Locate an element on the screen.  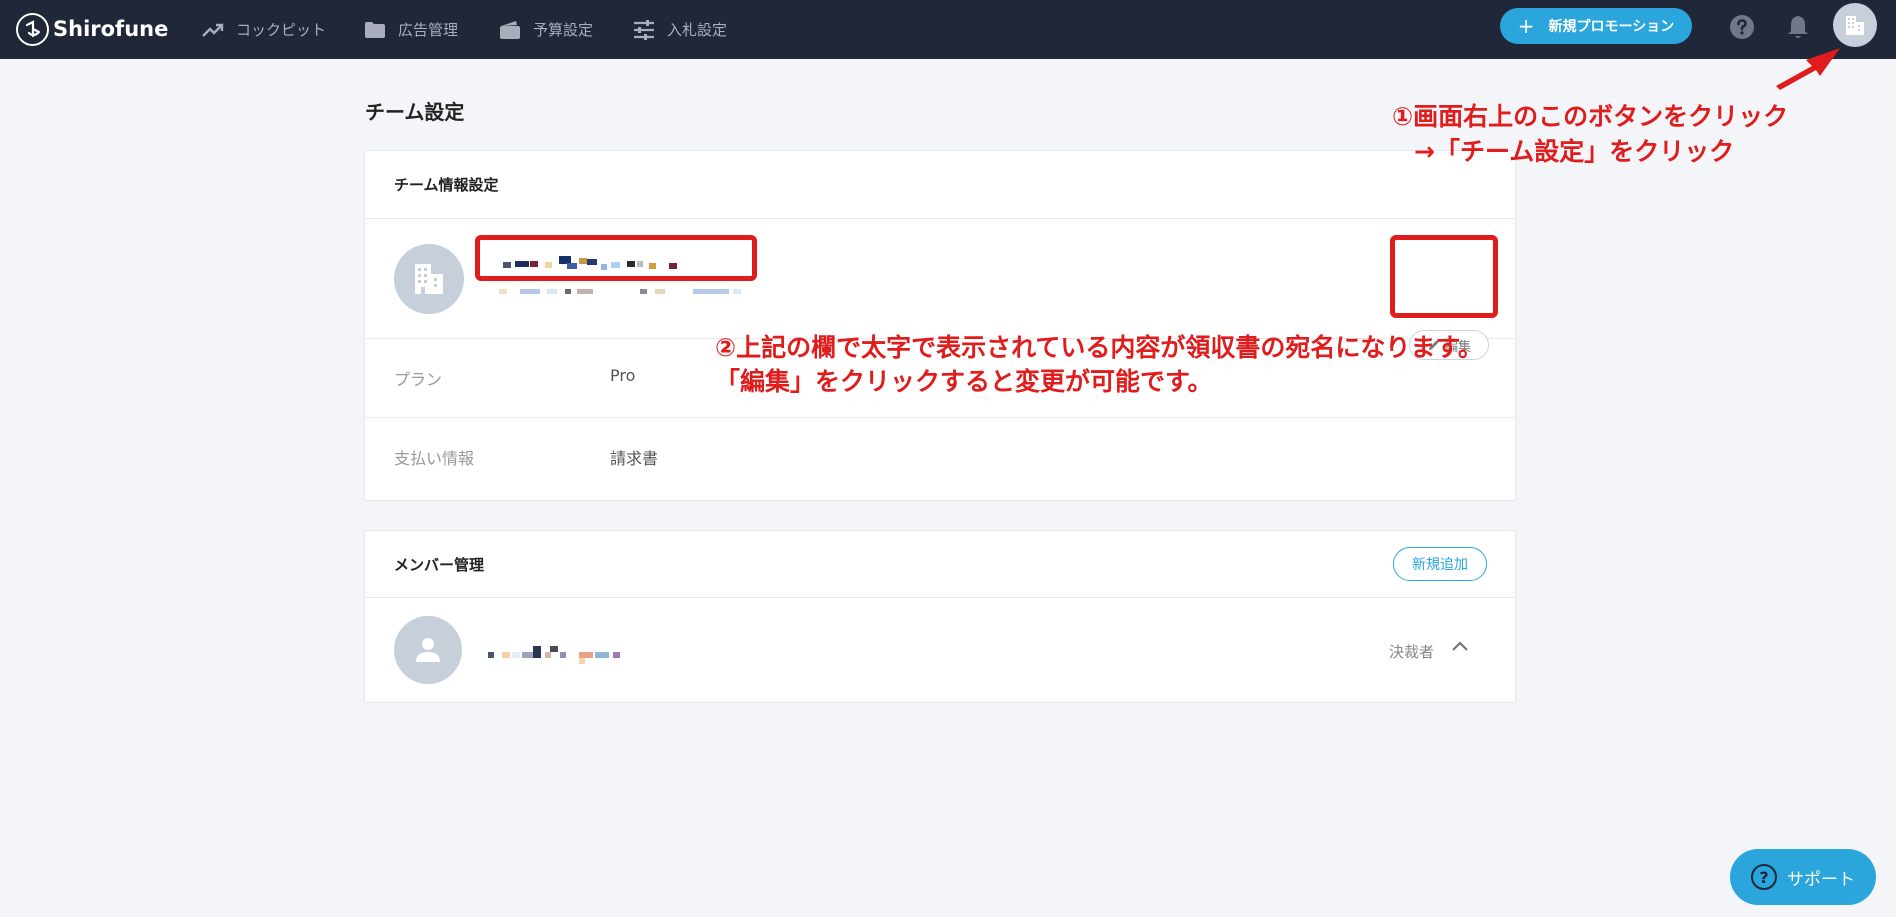
page-title: チーム設定 is located at coordinates (415, 112).